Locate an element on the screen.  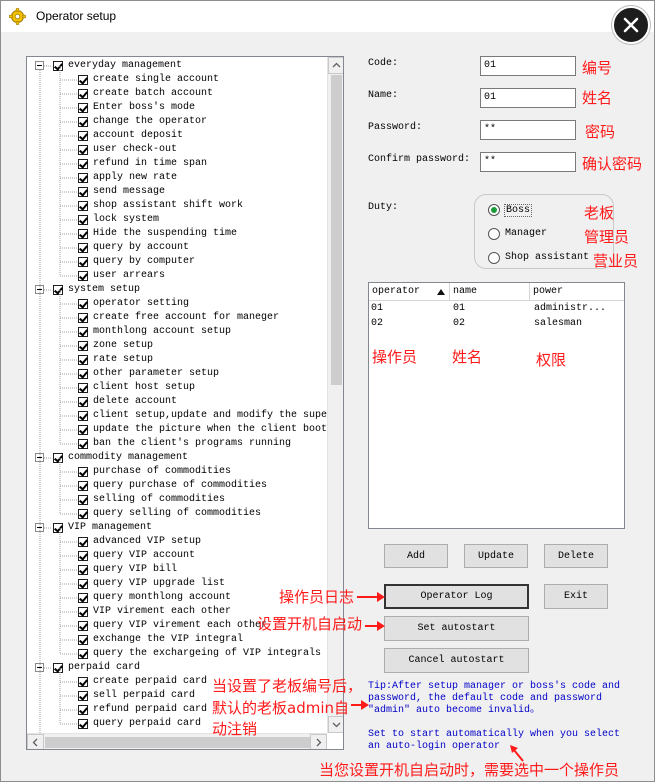
col-operator: operator is located at coordinates (409, 292).